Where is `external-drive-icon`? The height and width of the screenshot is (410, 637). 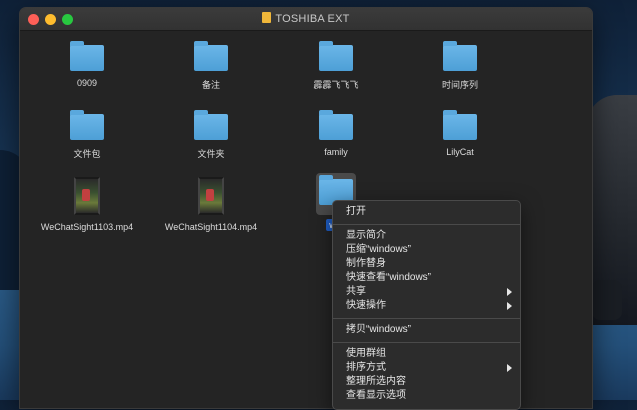
external-drive-icon is located at coordinates (267, 17).